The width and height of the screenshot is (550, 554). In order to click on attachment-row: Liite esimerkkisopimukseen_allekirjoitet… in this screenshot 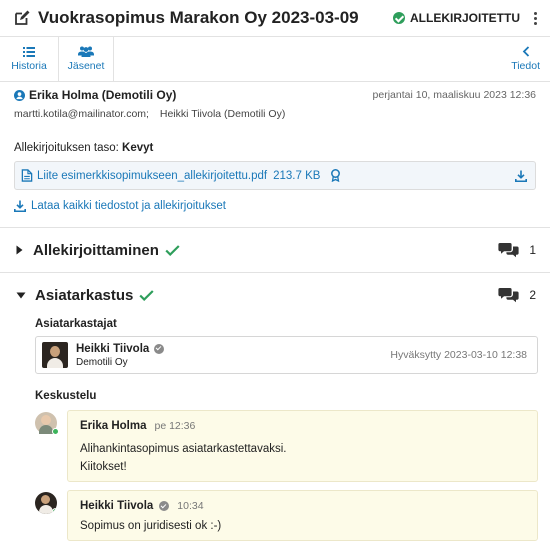, I will do `click(275, 175)`.